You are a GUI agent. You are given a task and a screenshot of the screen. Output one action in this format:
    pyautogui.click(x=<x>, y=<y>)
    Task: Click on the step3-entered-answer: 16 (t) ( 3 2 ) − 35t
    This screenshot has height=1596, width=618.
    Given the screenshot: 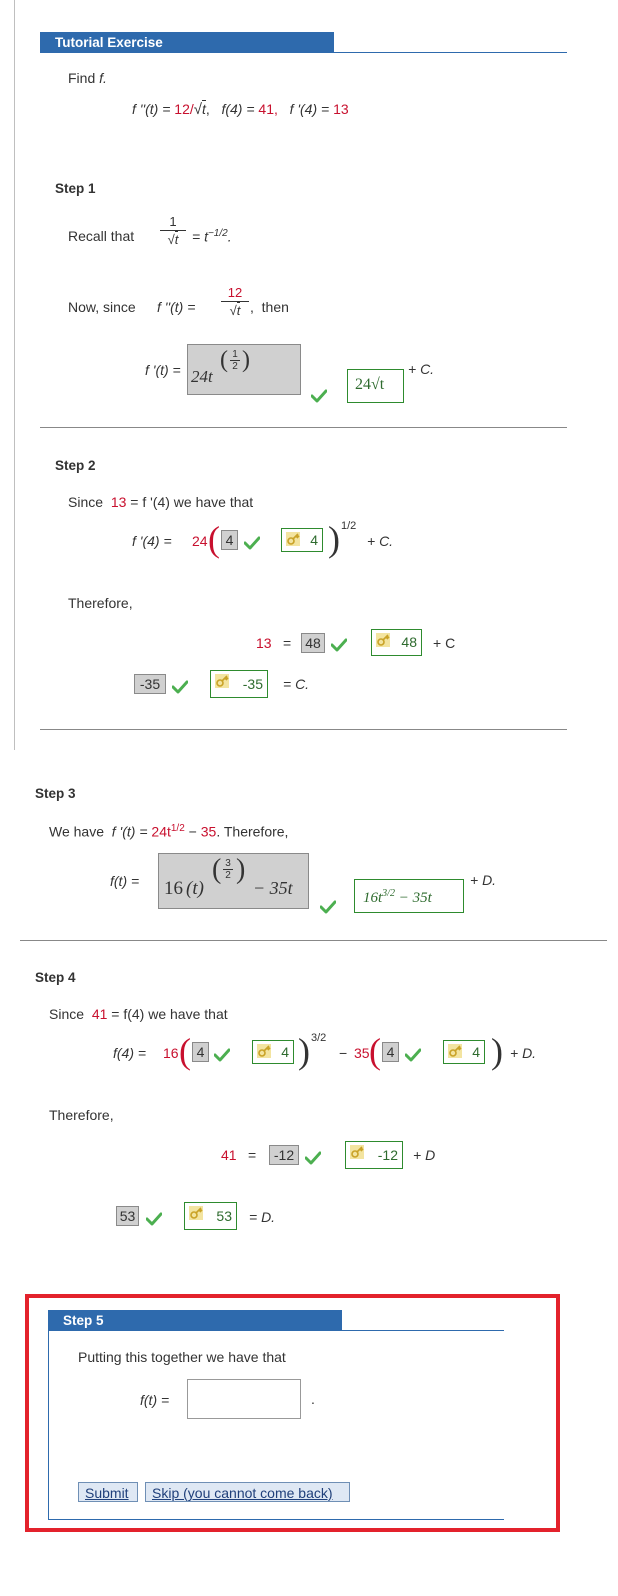 What is the action you would take?
    pyautogui.click(x=233, y=881)
    